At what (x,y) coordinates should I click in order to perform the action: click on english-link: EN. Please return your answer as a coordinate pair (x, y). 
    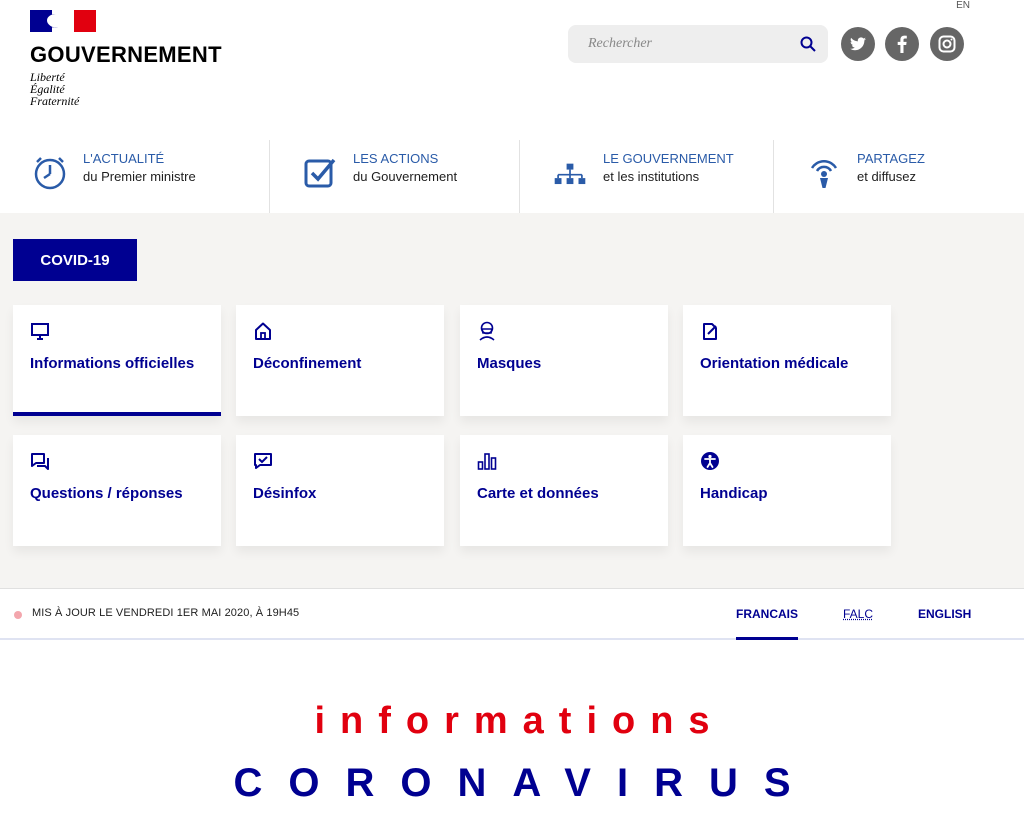
    Looking at the image, I should click on (963, 5).